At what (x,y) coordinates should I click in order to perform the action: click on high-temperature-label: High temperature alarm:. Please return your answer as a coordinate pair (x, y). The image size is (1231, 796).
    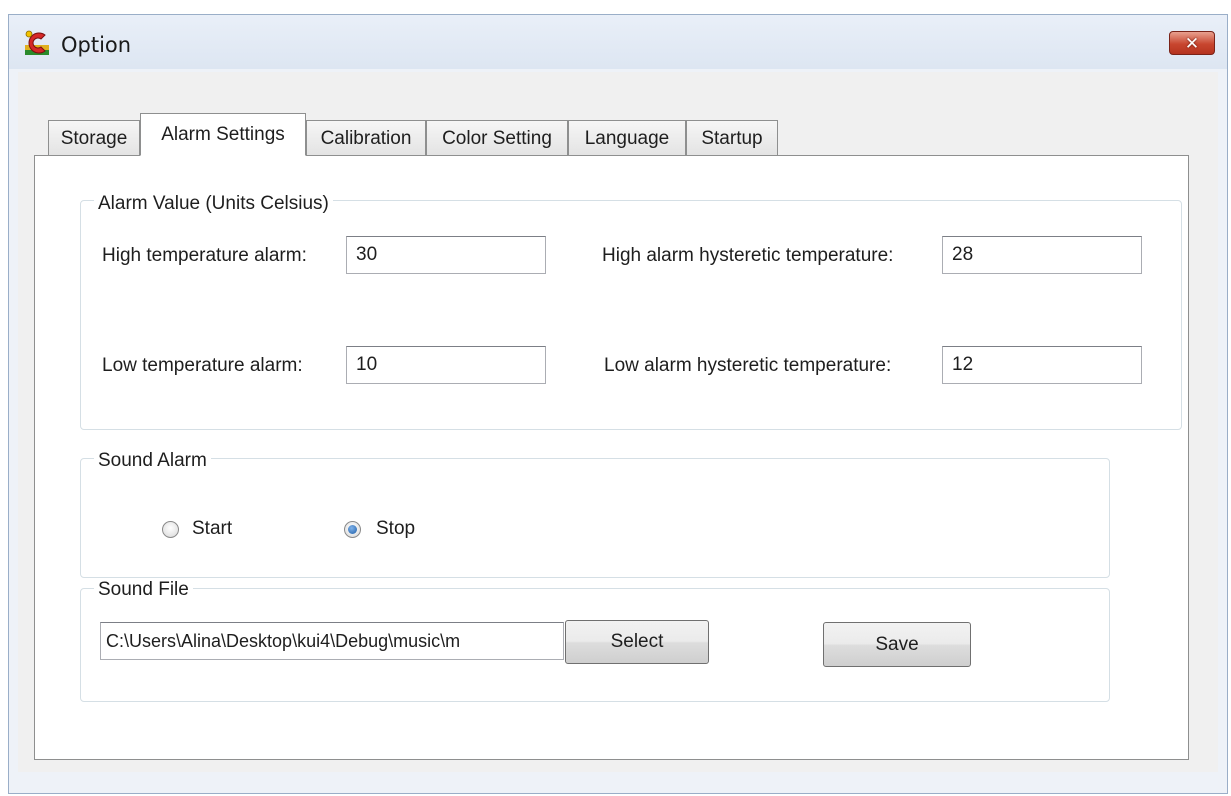
    Looking at the image, I should click on (204, 255).